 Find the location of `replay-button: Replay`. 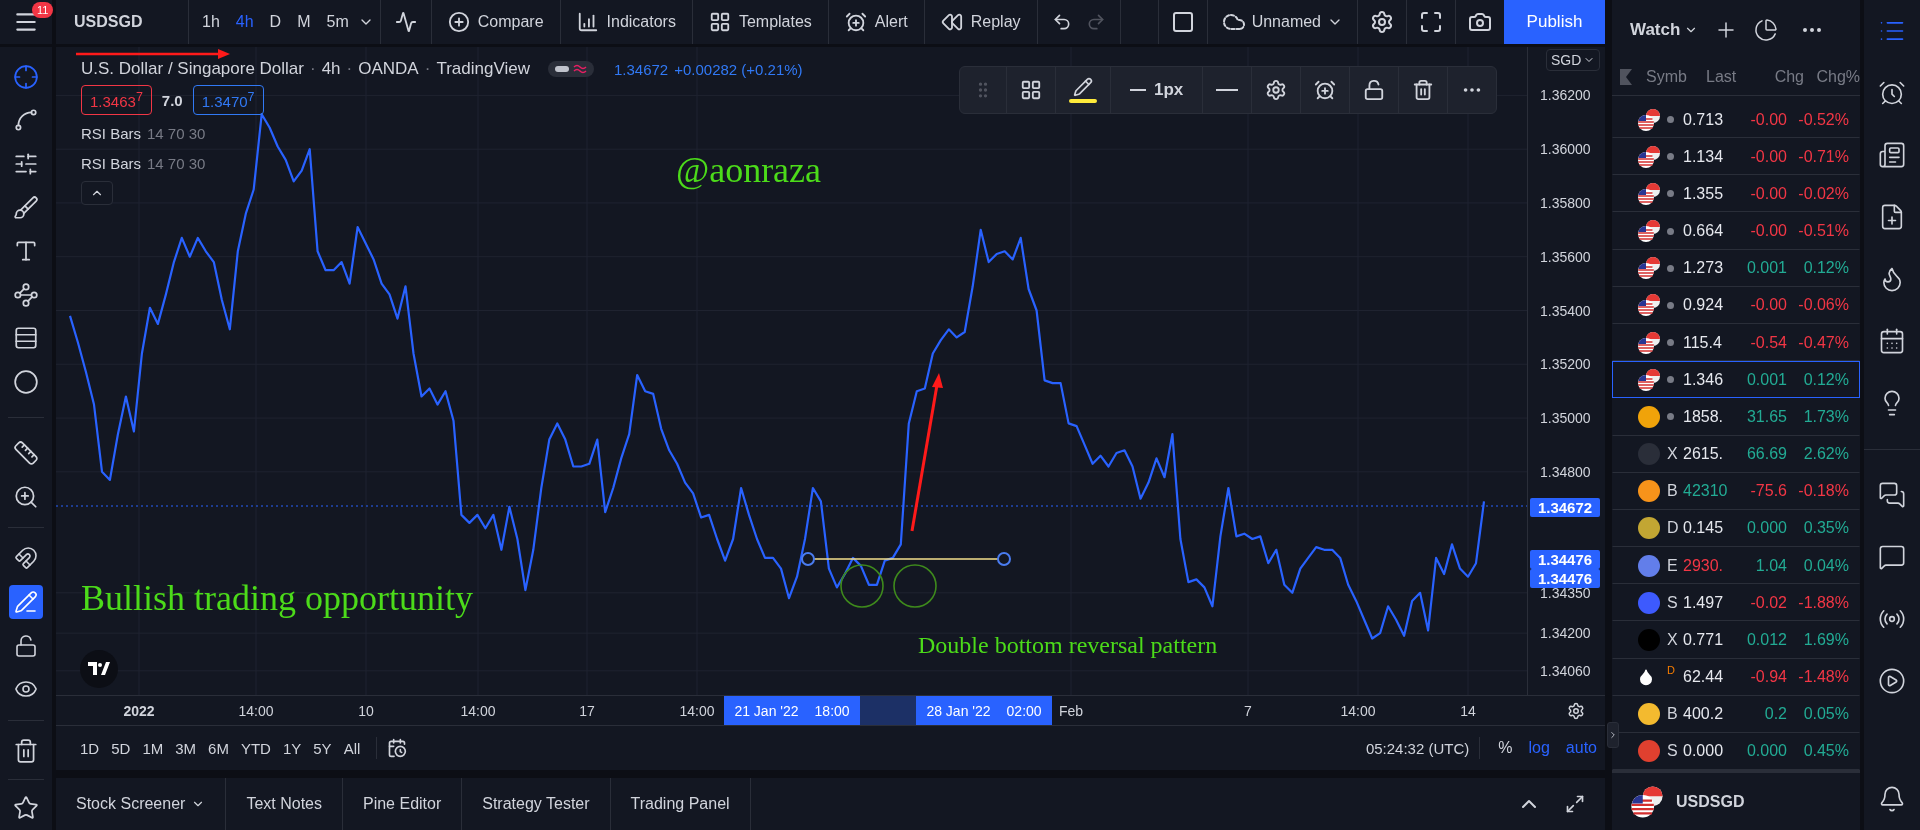

replay-button: Replay is located at coordinates (980, 22).